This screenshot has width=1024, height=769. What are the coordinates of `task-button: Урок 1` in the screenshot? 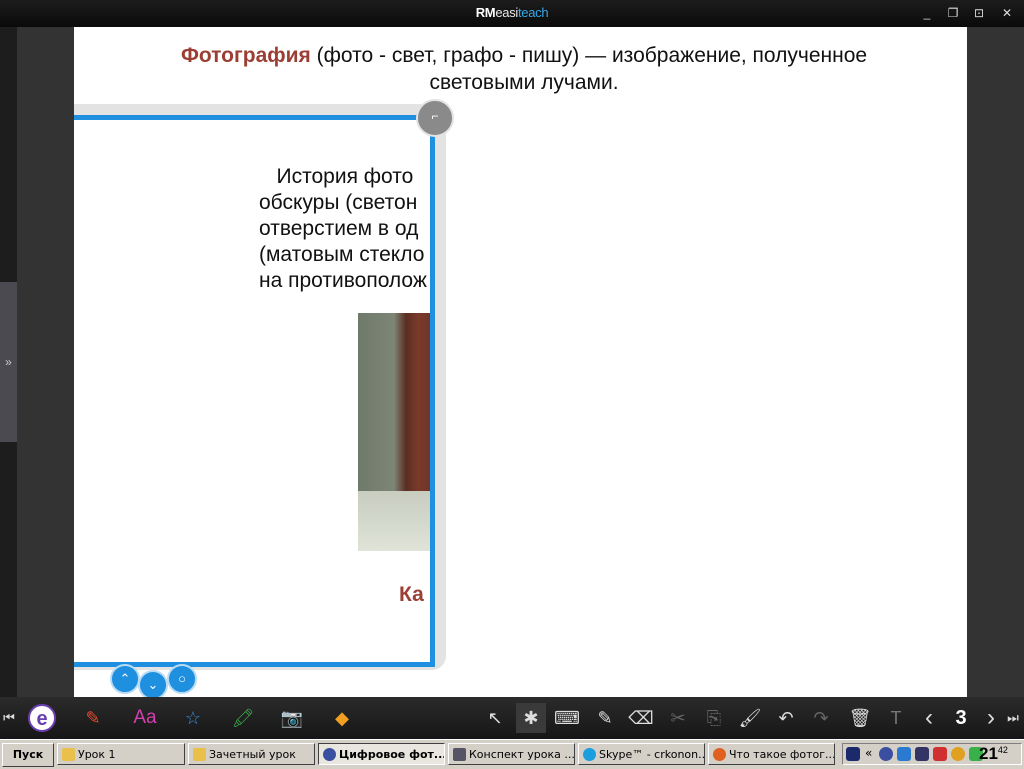 It's located at (121, 754).